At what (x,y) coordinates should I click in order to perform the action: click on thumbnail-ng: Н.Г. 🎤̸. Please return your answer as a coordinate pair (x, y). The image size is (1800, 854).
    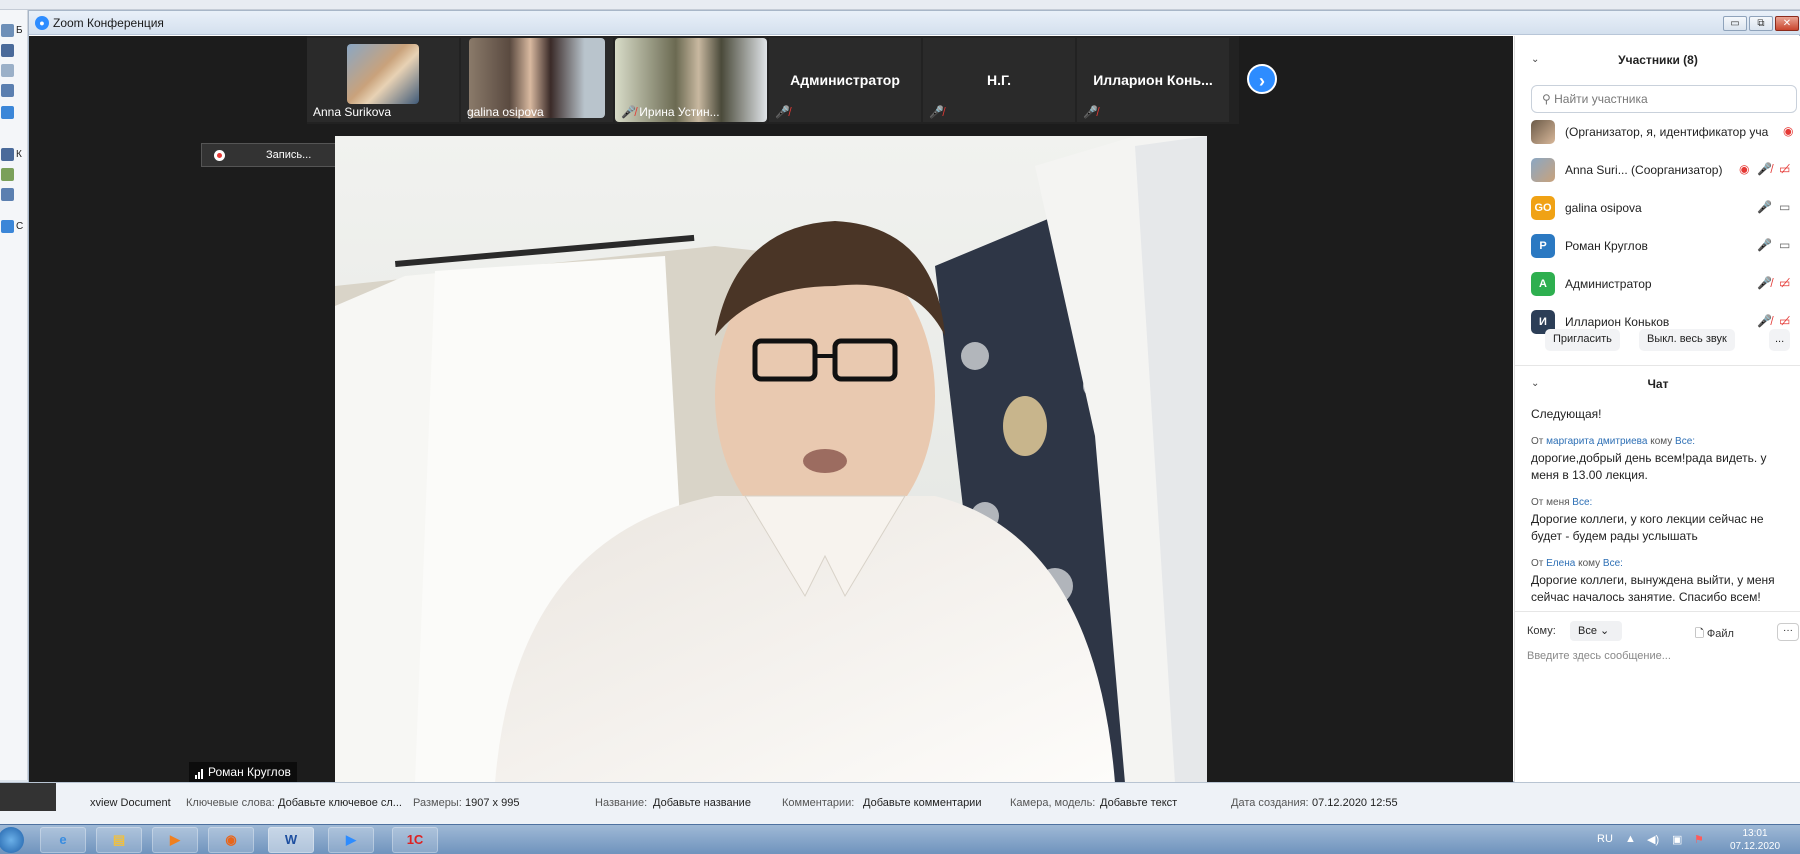
    Looking at the image, I should click on (999, 80).